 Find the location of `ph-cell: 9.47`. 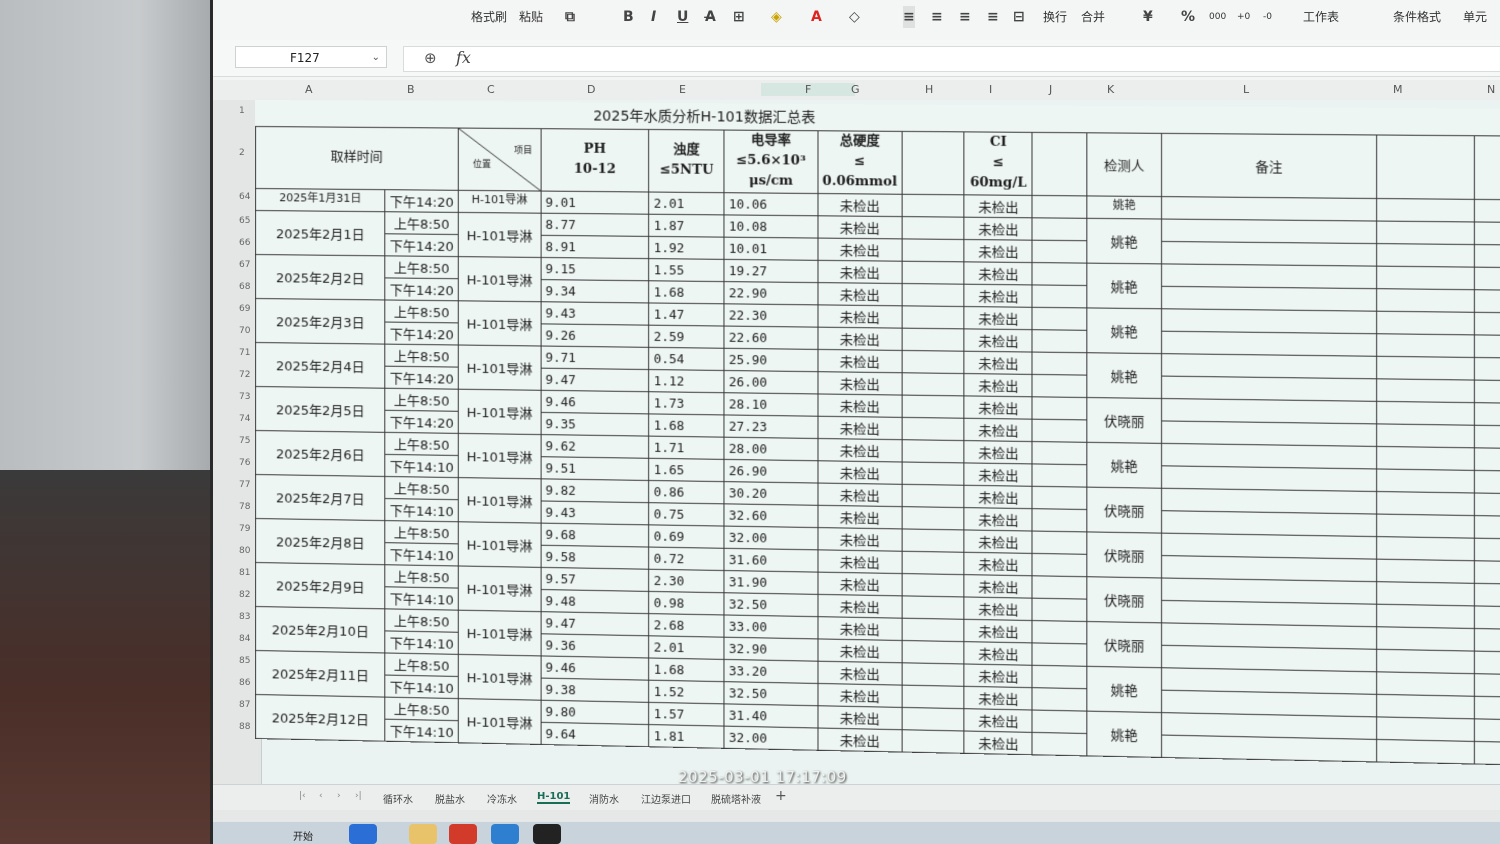

ph-cell: 9.47 is located at coordinates (595, 379).